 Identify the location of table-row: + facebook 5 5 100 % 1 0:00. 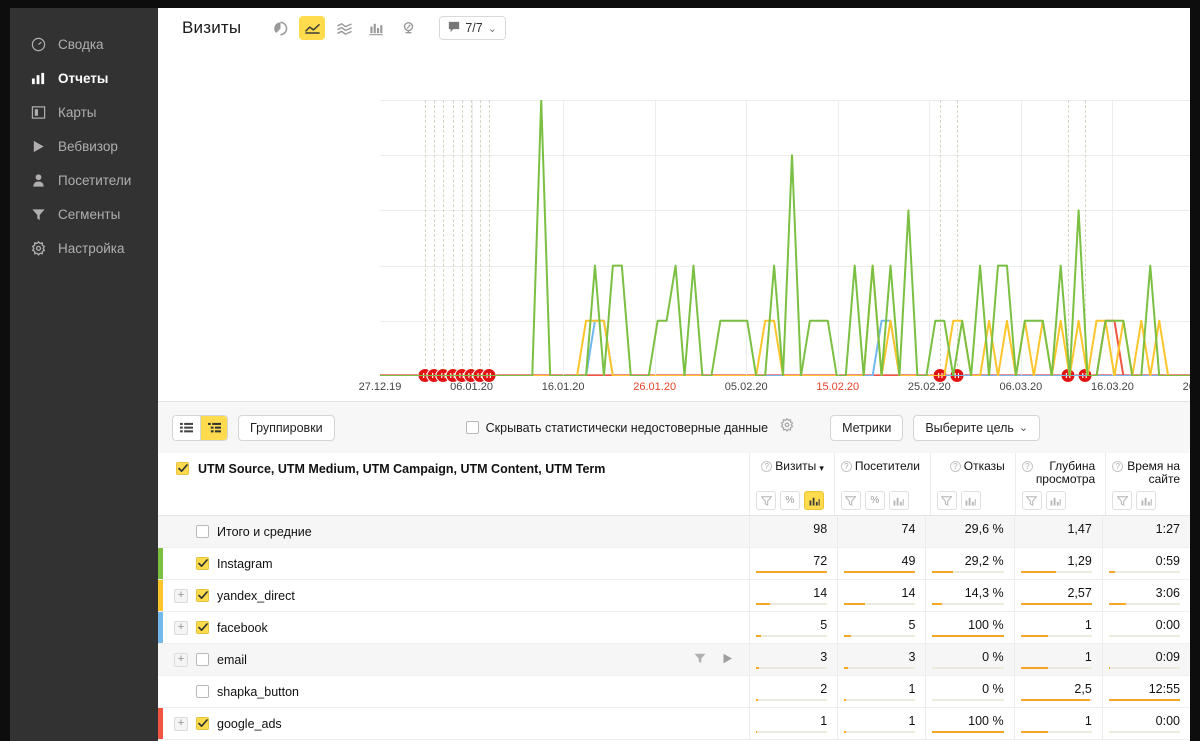
(674, 628).